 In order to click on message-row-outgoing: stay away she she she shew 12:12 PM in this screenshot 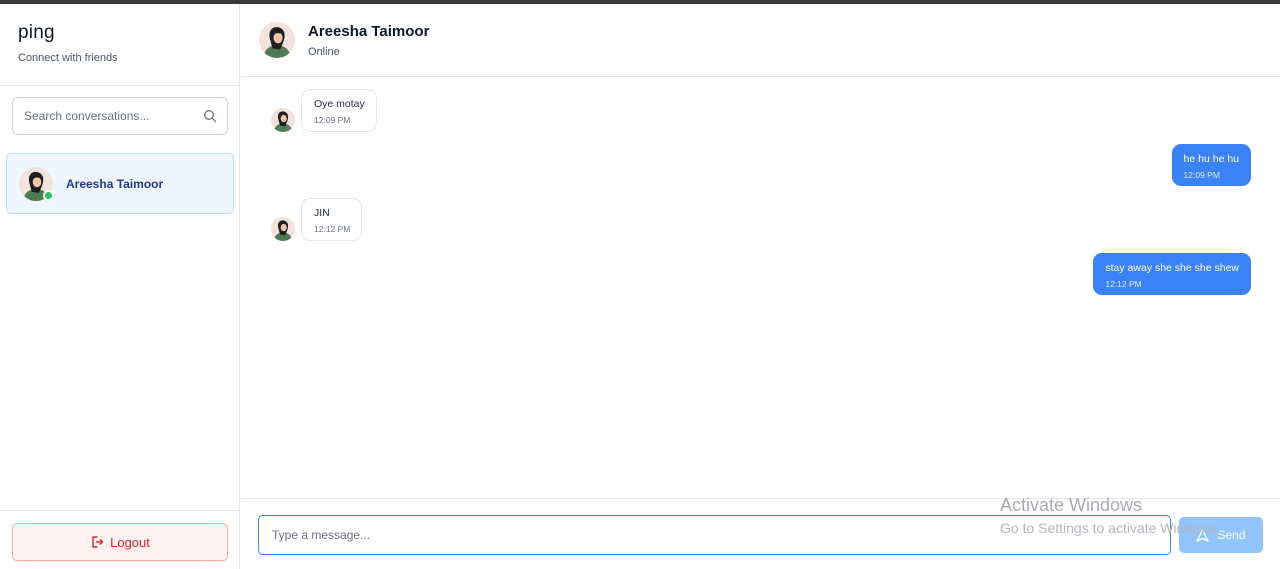, I will do `click(1172, 274)`.